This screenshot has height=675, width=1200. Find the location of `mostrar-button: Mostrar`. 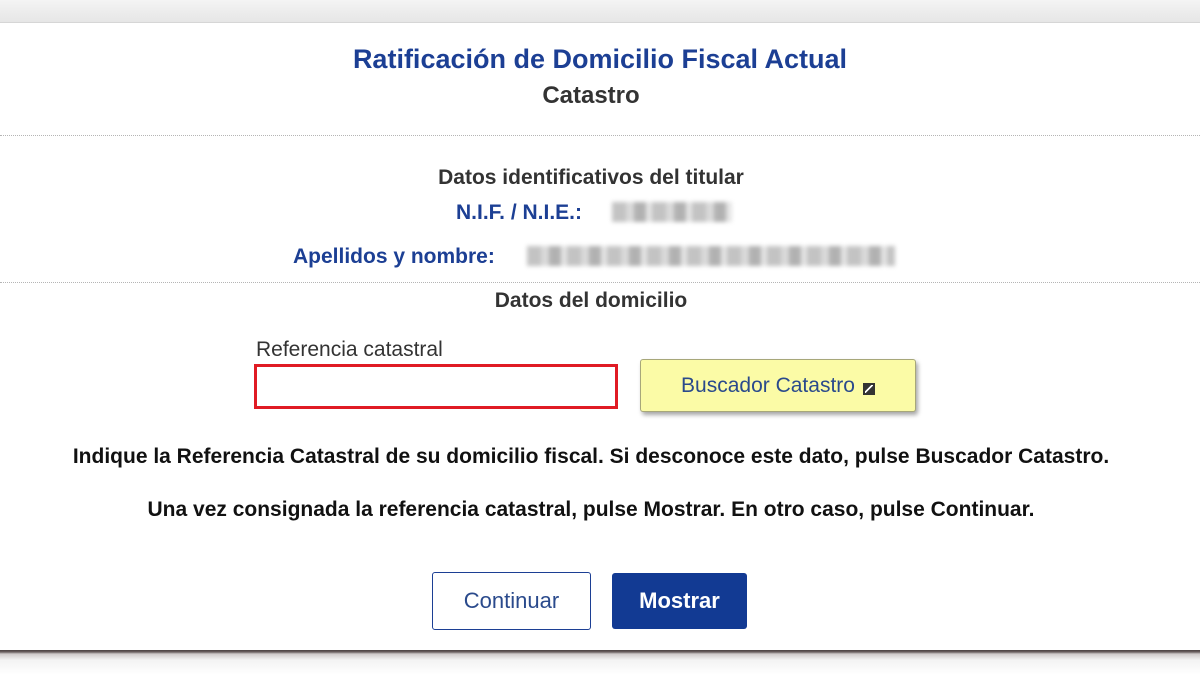

mostrar-button: Mostrar is located at coordinates (679, 601).